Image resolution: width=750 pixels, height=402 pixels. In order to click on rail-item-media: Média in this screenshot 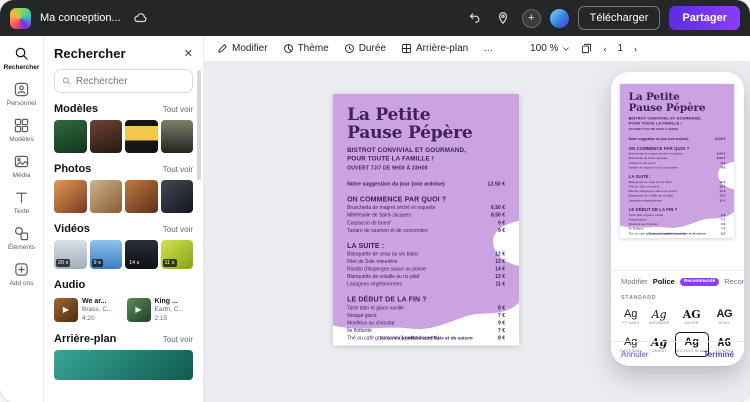, I will do `click(22, 167)`.